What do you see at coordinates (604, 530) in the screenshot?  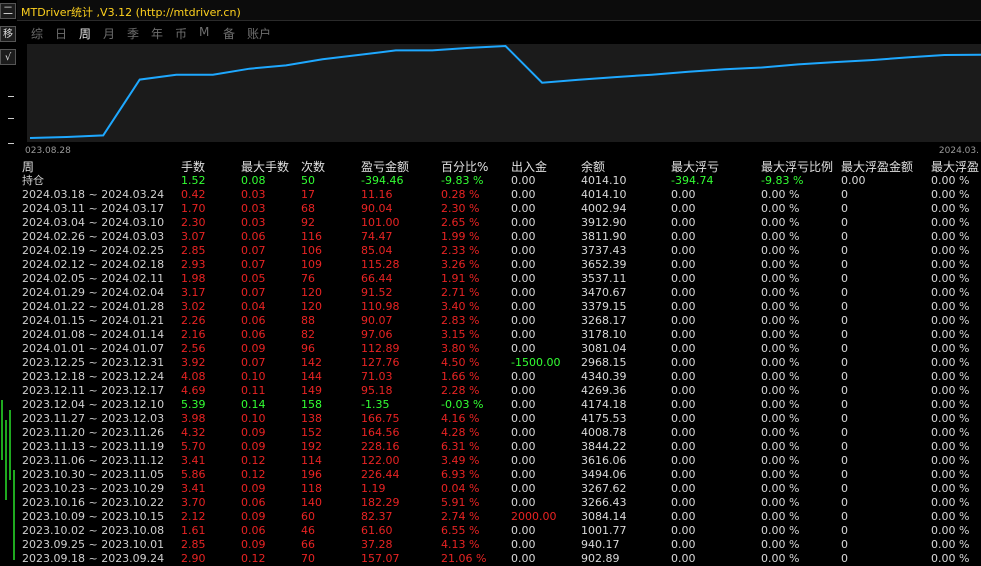 I see `cell-balance: 1001.77` at bounding box center [604, 530].